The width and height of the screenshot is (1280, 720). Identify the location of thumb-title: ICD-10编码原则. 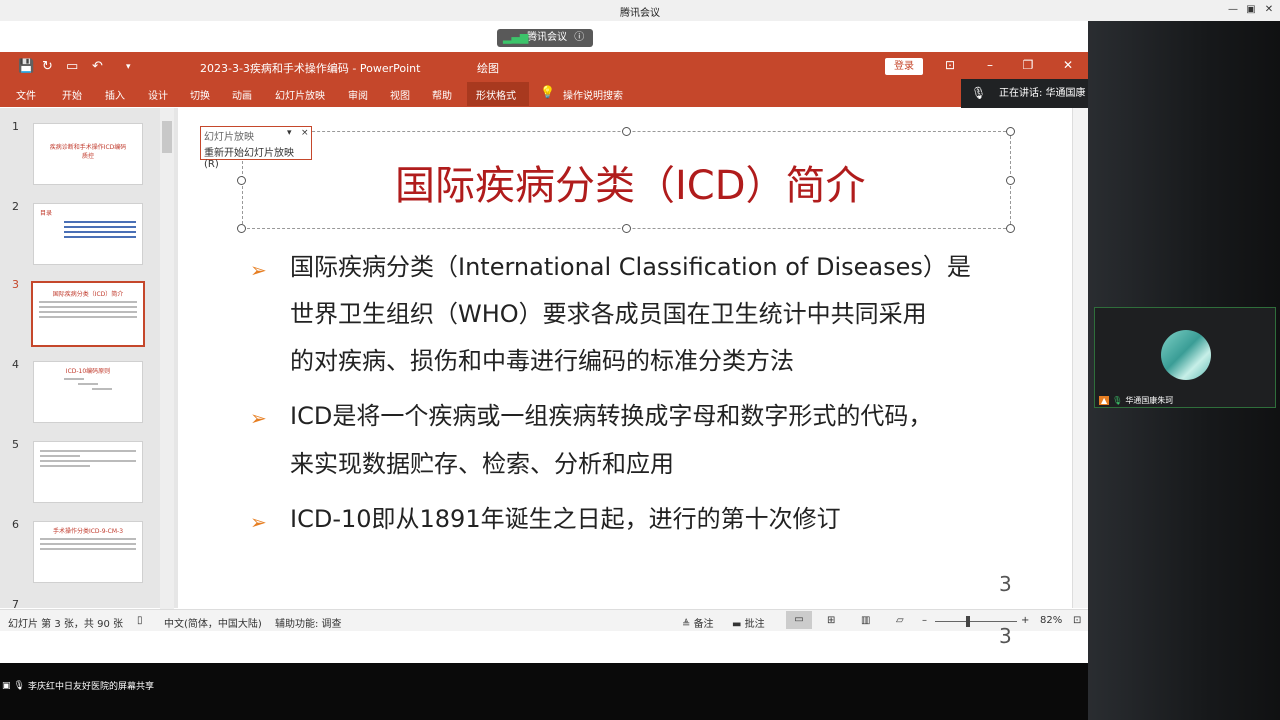
(88, 371).